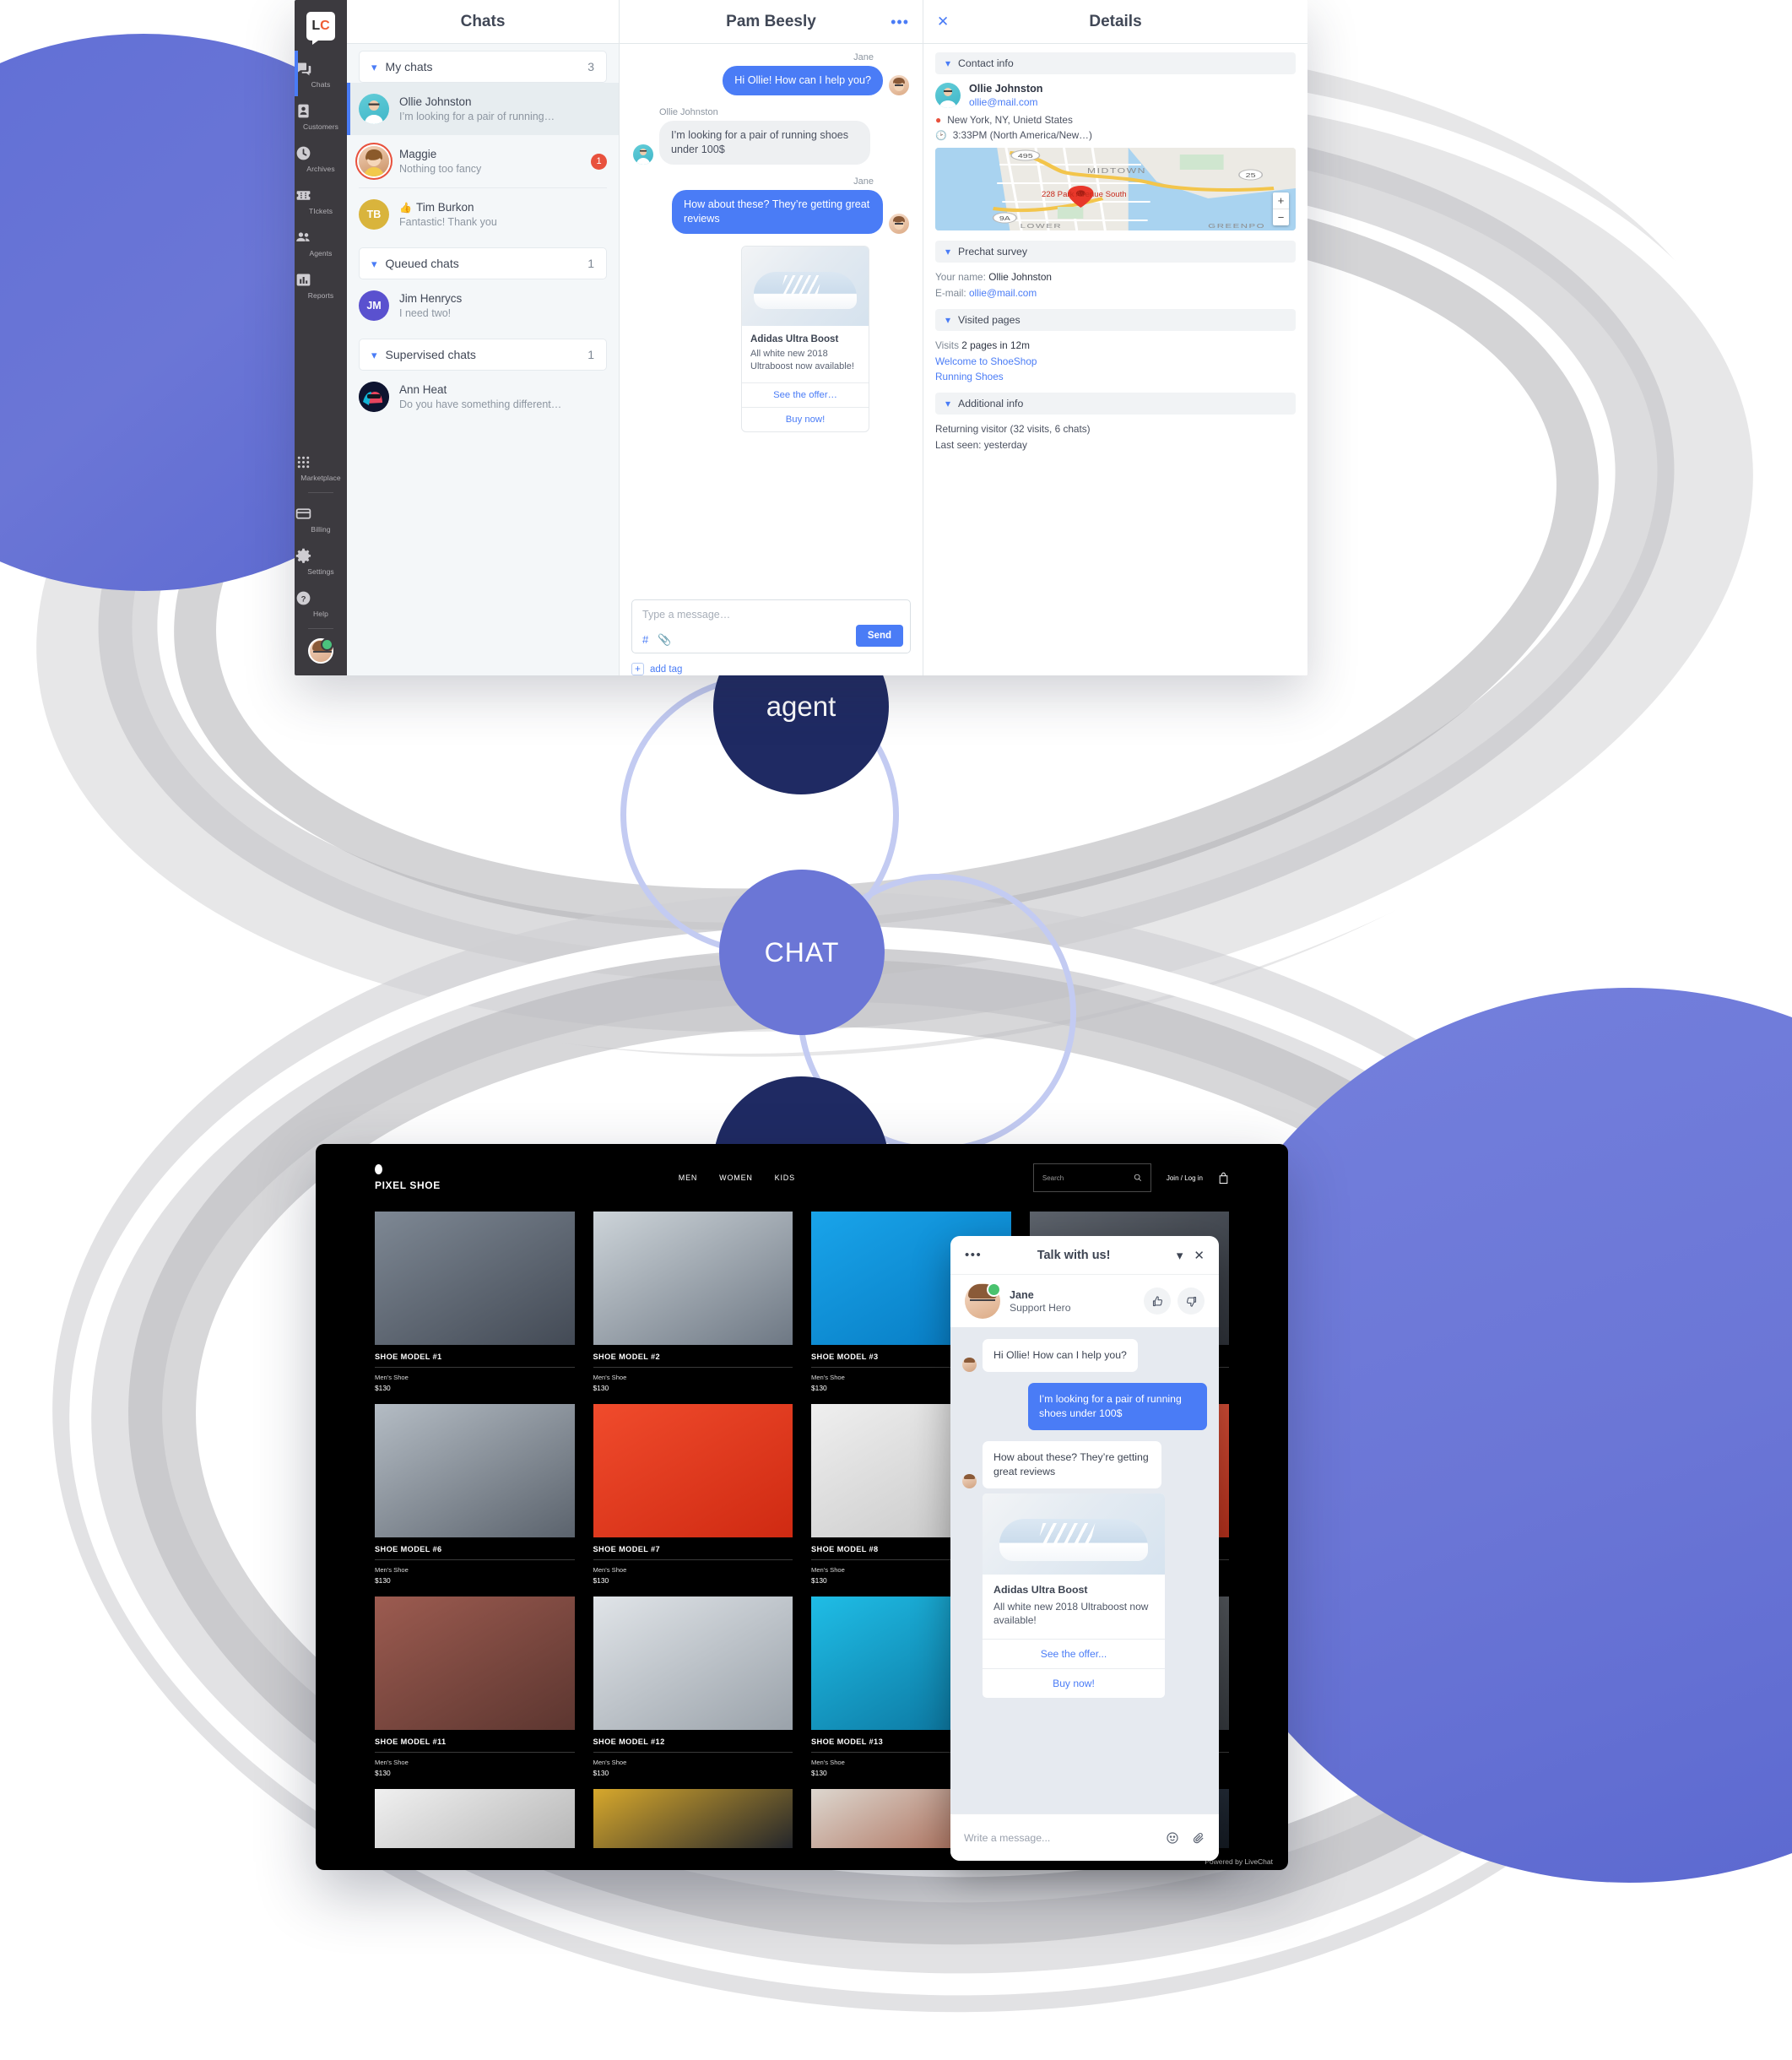 The image size is (1792, 2060). What do you see at coordinates (374, 306) in the screenshot?
I see `avatar-initials-text: JM` at bounding box center [374, 306].